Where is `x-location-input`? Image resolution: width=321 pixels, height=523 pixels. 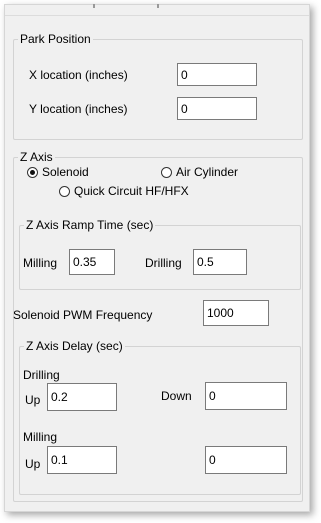
x-location-input is located at coordinates (217, 74).